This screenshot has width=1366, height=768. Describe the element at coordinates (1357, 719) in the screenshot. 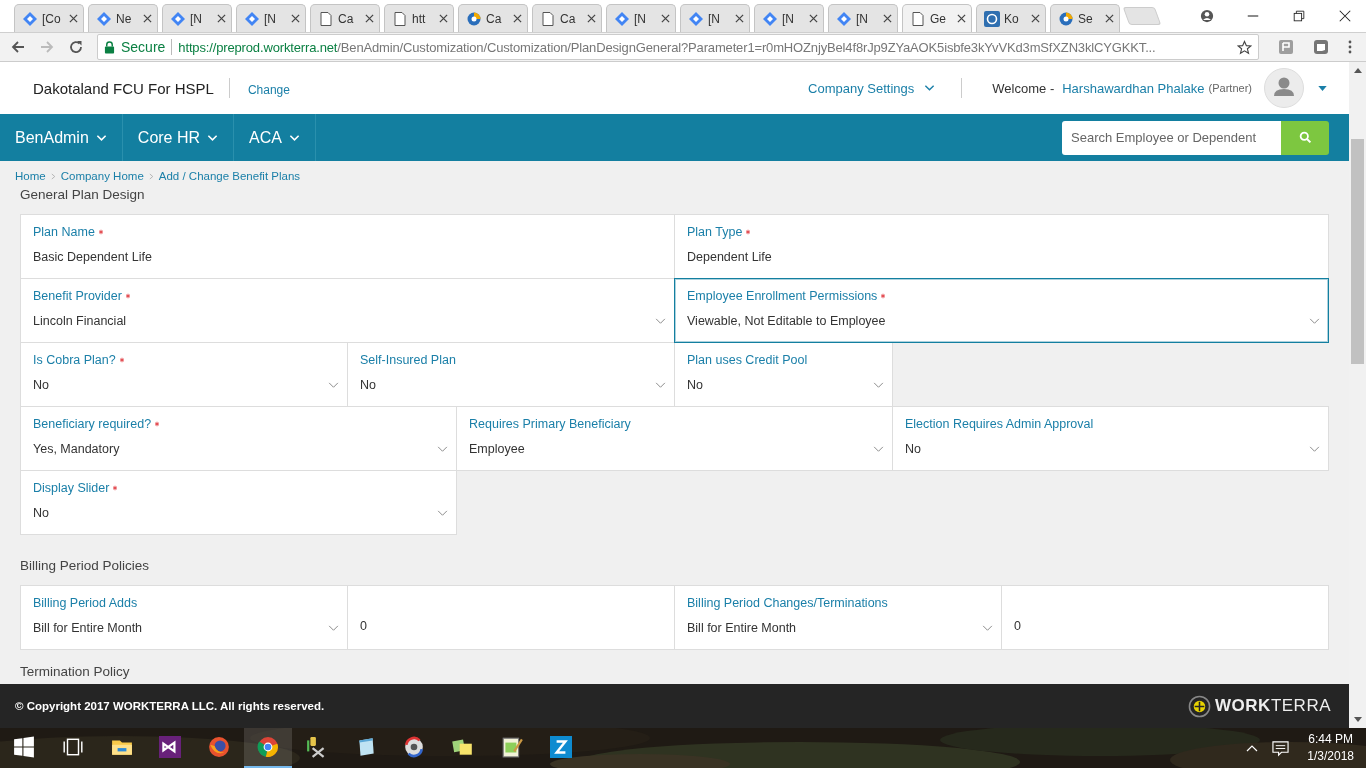

I see `scroll-down-icon` at that location.